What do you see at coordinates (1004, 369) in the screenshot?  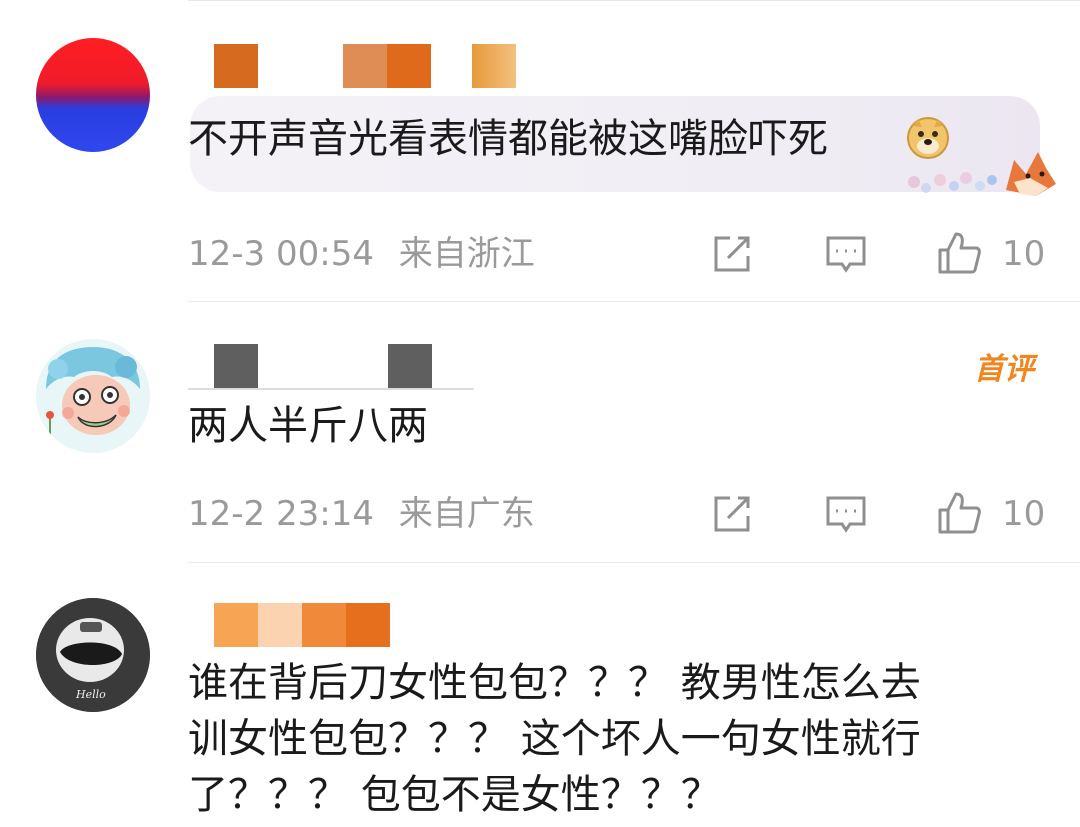 I see `first-comment-badge: 首评` at bounding box center [1004, 369].